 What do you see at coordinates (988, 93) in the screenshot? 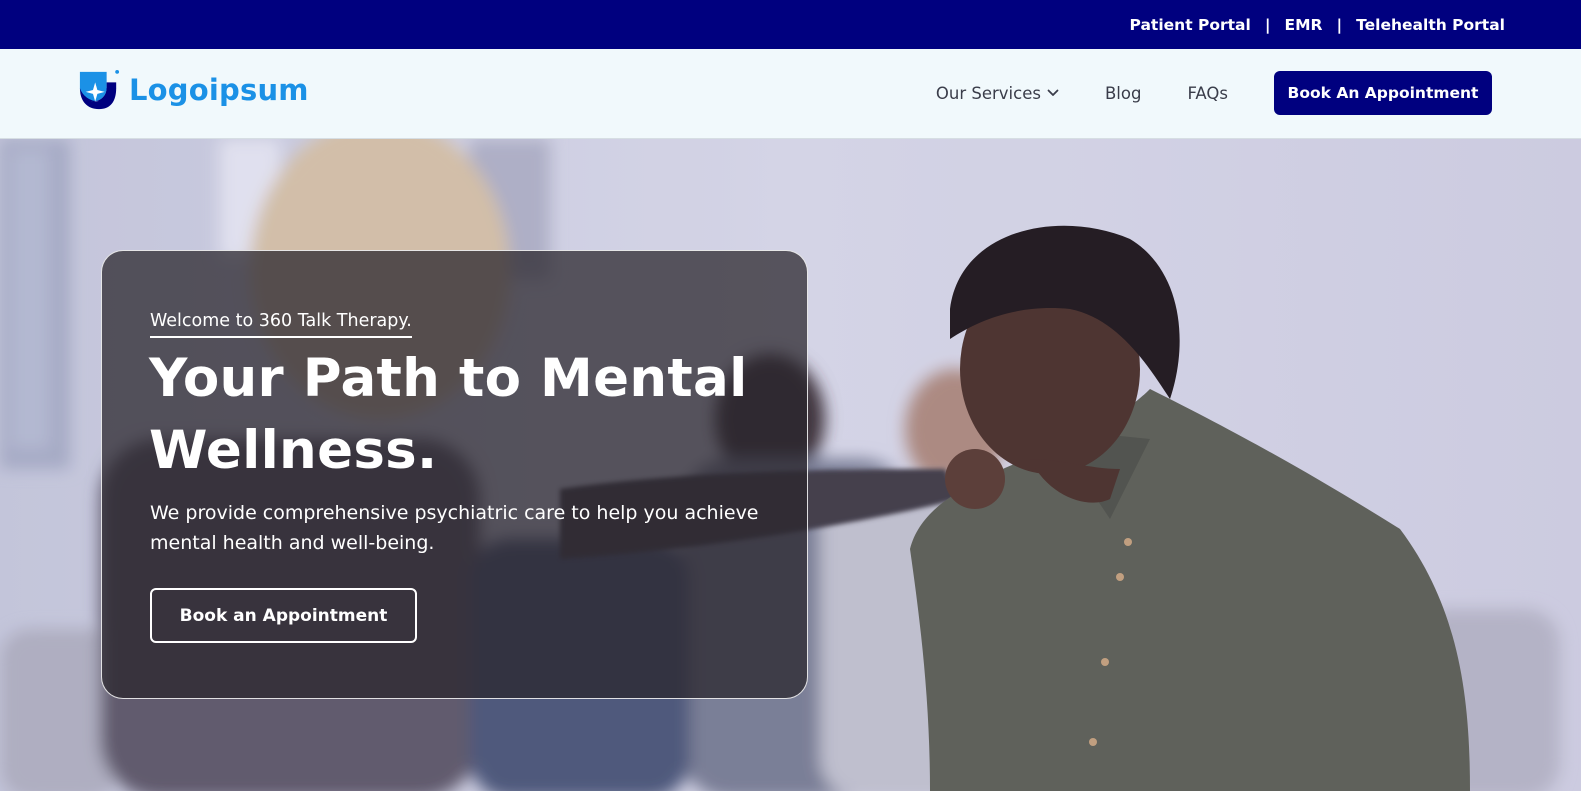
I see `nav-our-services-label: Our Services` at bounding box center [988, 93].